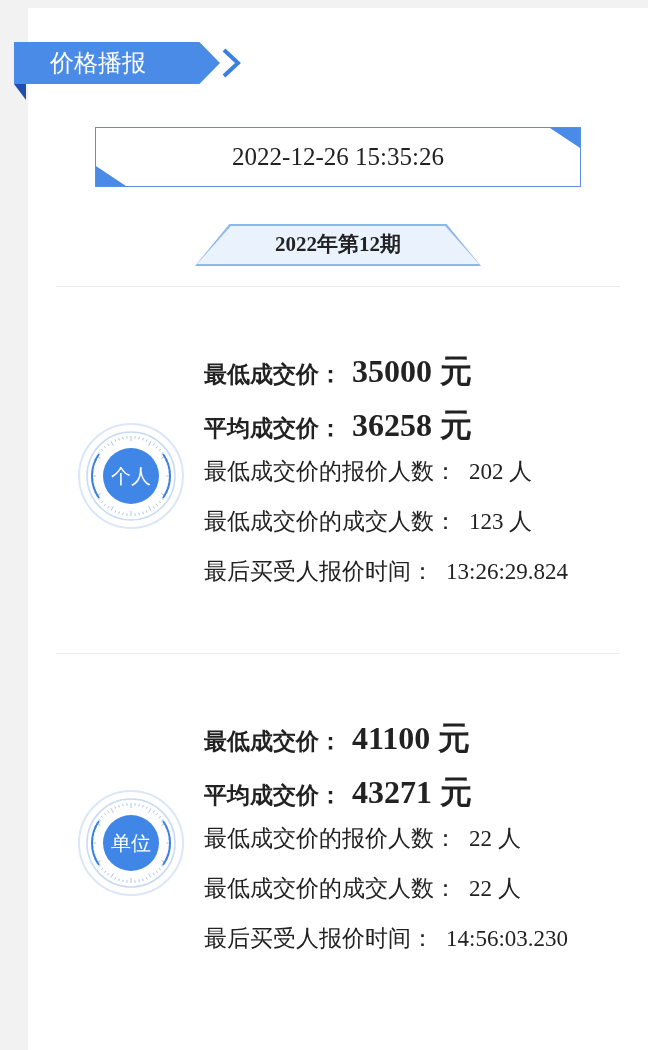 The height and width of the screenshot is (1050, 648). I want to click on stat-value: 123 人, so click(501, 522).